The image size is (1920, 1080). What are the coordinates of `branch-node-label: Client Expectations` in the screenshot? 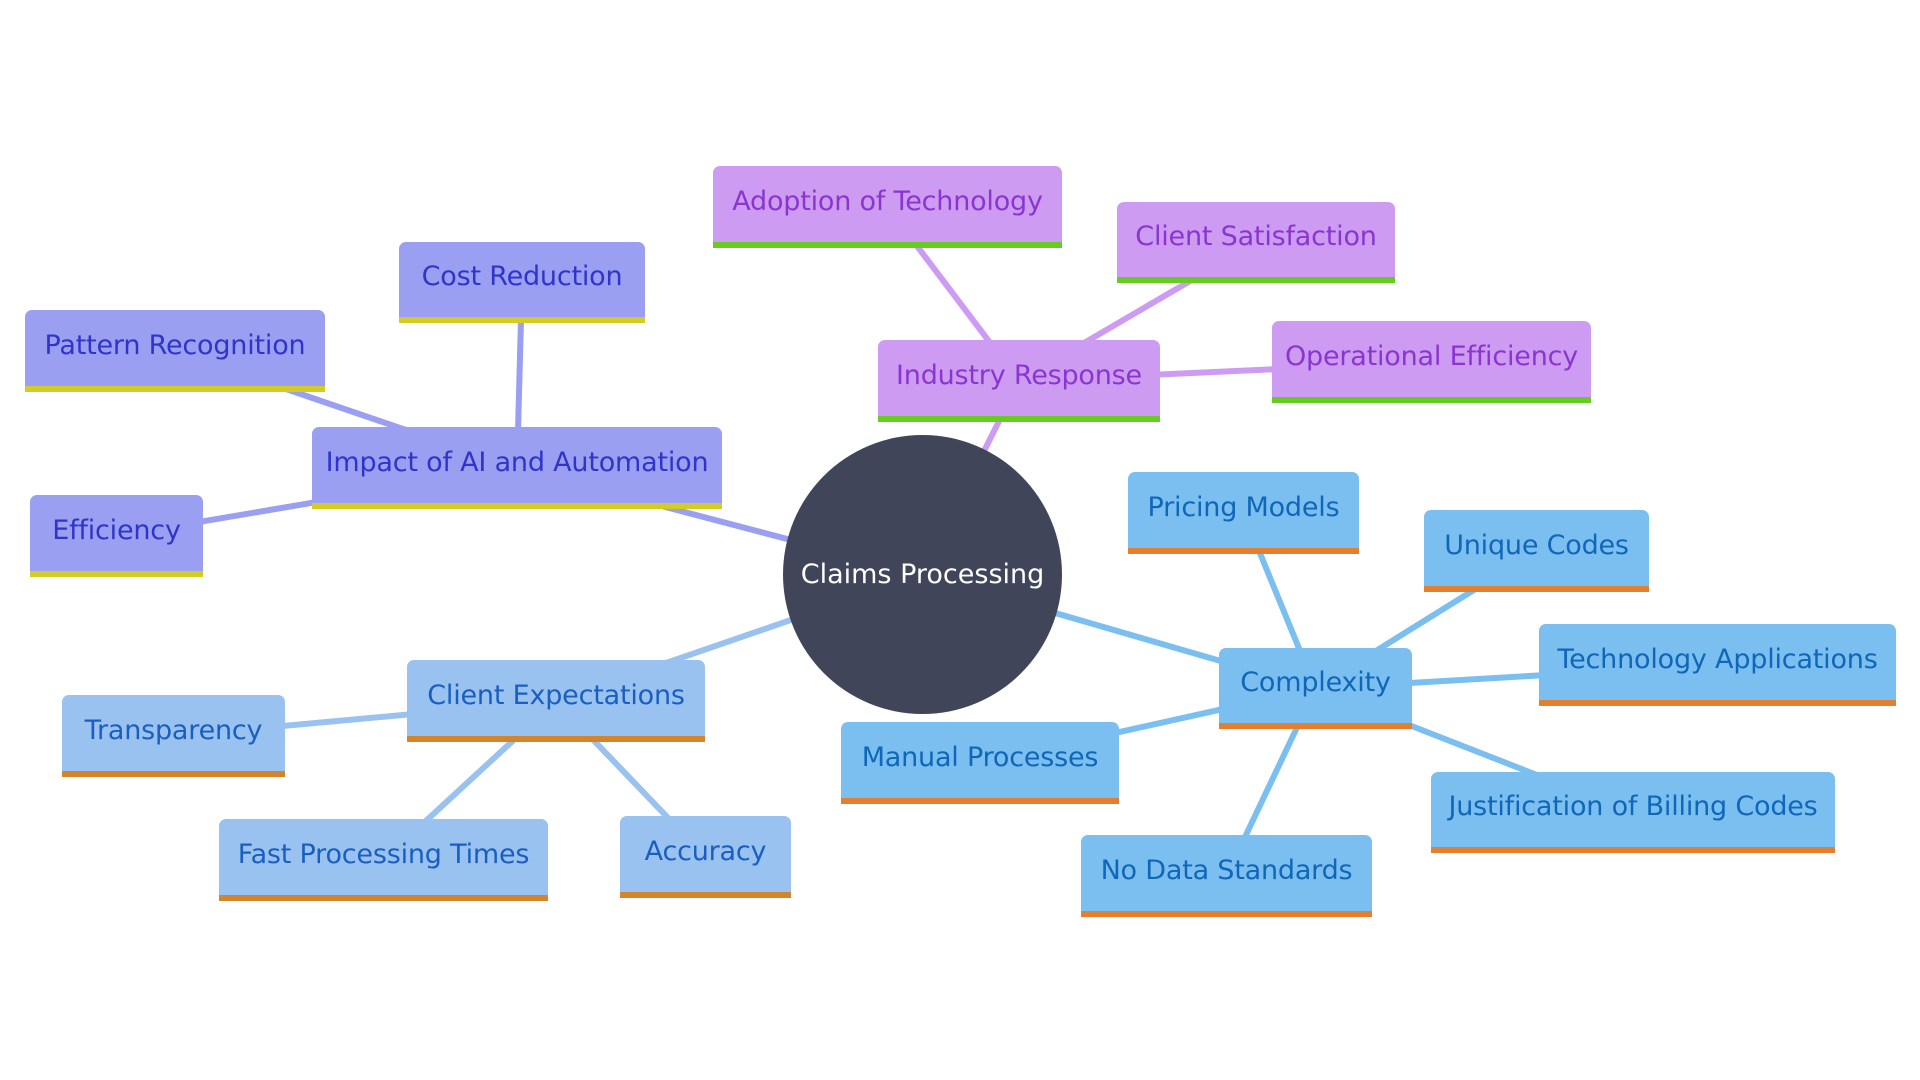 It's located at (556, 695).